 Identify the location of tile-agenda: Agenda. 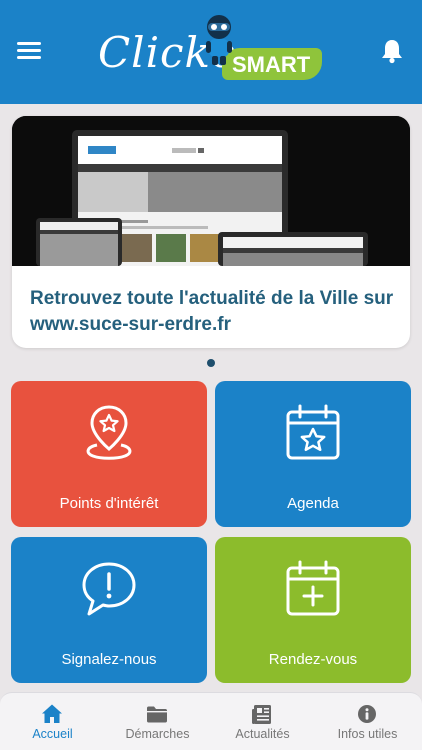
(313, 454).